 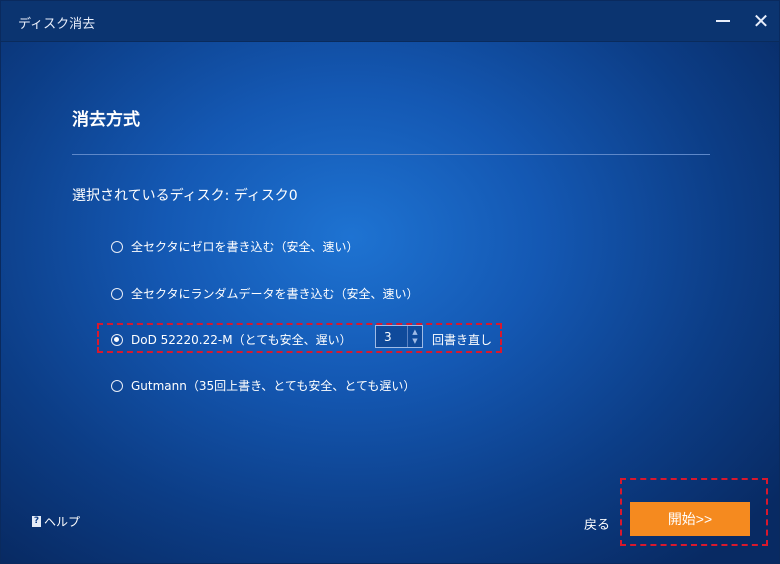 What do you see at coordinates (117, 246) in the screenshot?
I see `radio-zero-fill` at bounding box center [117, 246].